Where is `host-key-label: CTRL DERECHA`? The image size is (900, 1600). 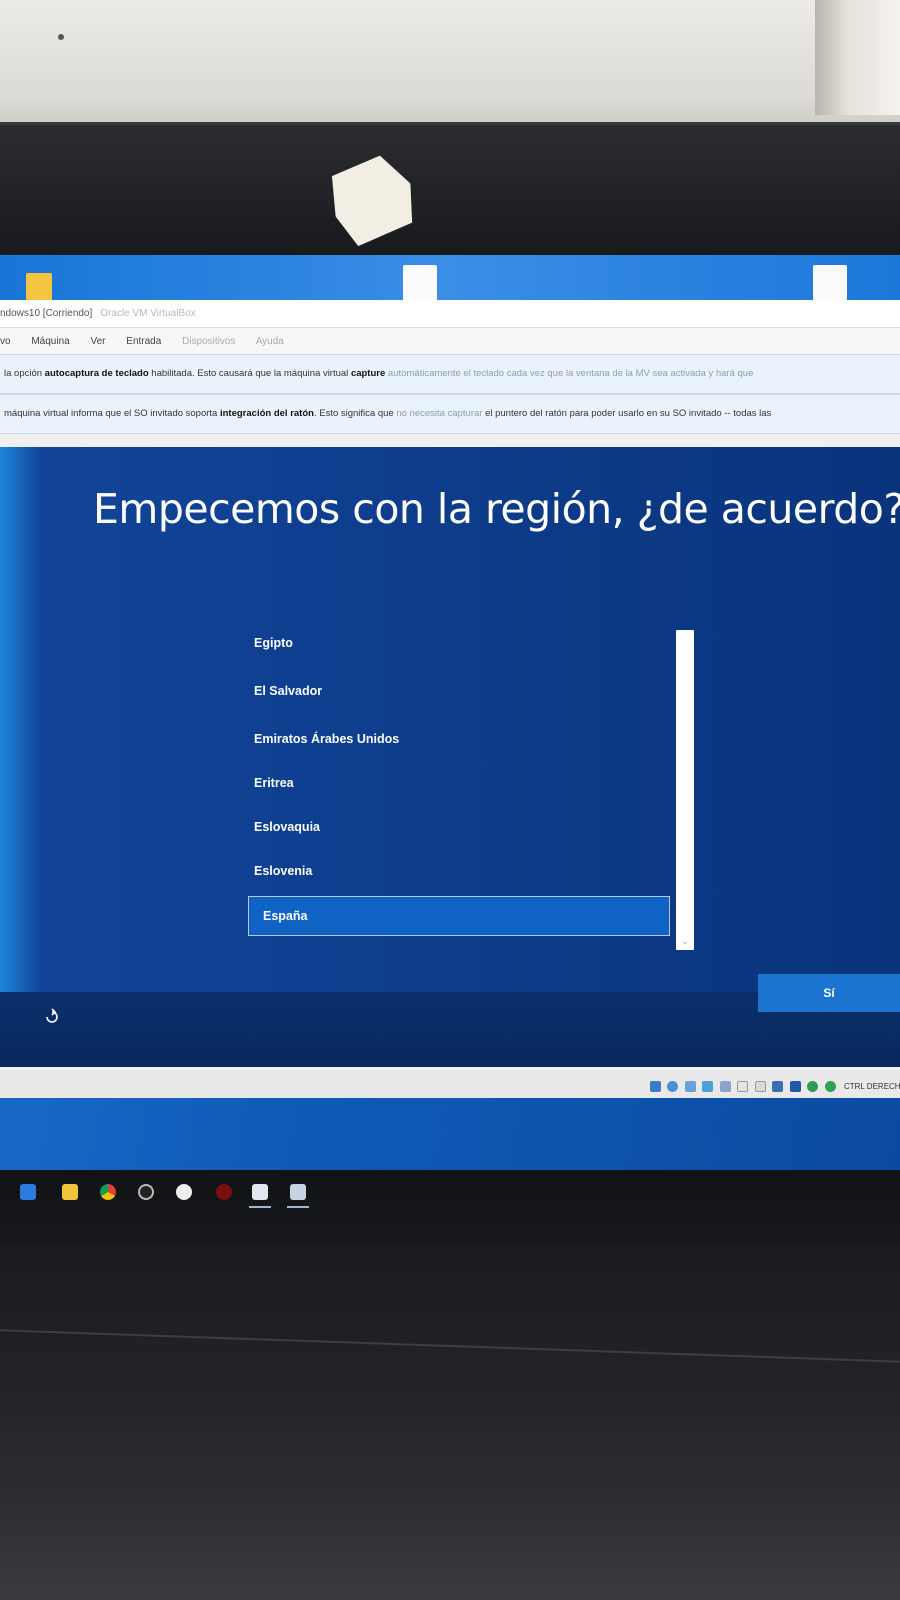
host-key-label: CTRL DERECHA is located at coordinates (871, 1087).